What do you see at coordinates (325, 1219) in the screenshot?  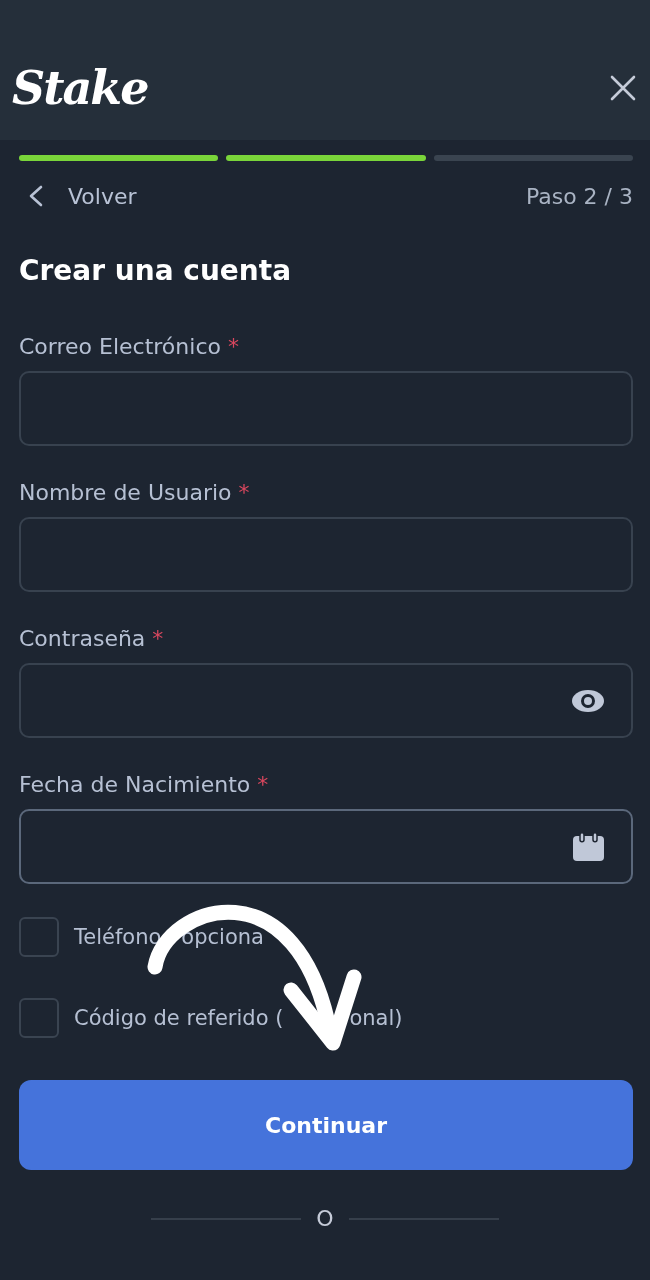 I see `divider-text: O` at bounding box center [325, 1219].